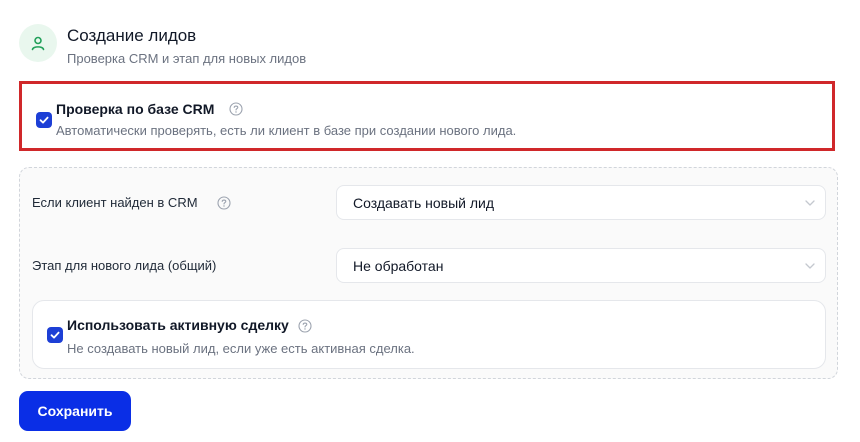 This screenshot has height=442, width=860. I want to click on active-deal-label: Использовать активную сделку, so click(178, 325).